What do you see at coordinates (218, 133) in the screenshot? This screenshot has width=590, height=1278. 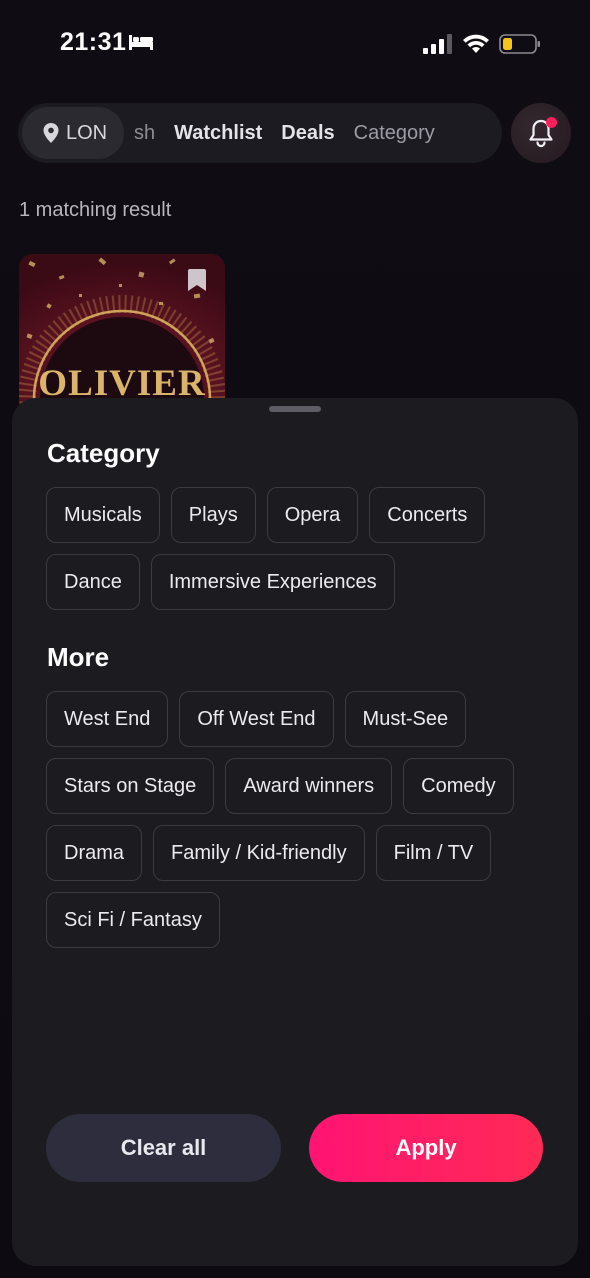 I see `tab-watchlist: Watchlist` at bounding box center [218, 133].